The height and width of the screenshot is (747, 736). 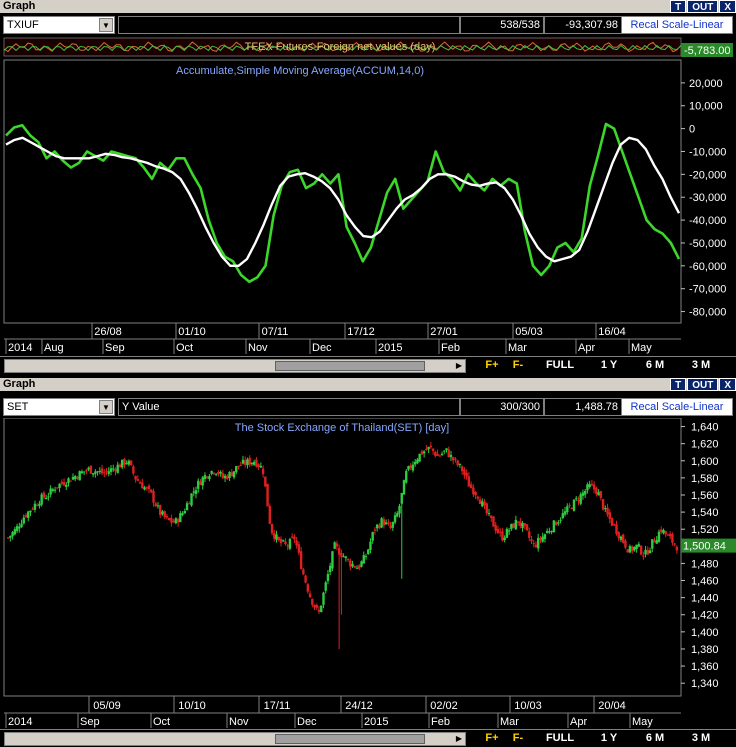 I want to click on bottom-titlebar: Graph T OUT X, so click(x=368, y=384).